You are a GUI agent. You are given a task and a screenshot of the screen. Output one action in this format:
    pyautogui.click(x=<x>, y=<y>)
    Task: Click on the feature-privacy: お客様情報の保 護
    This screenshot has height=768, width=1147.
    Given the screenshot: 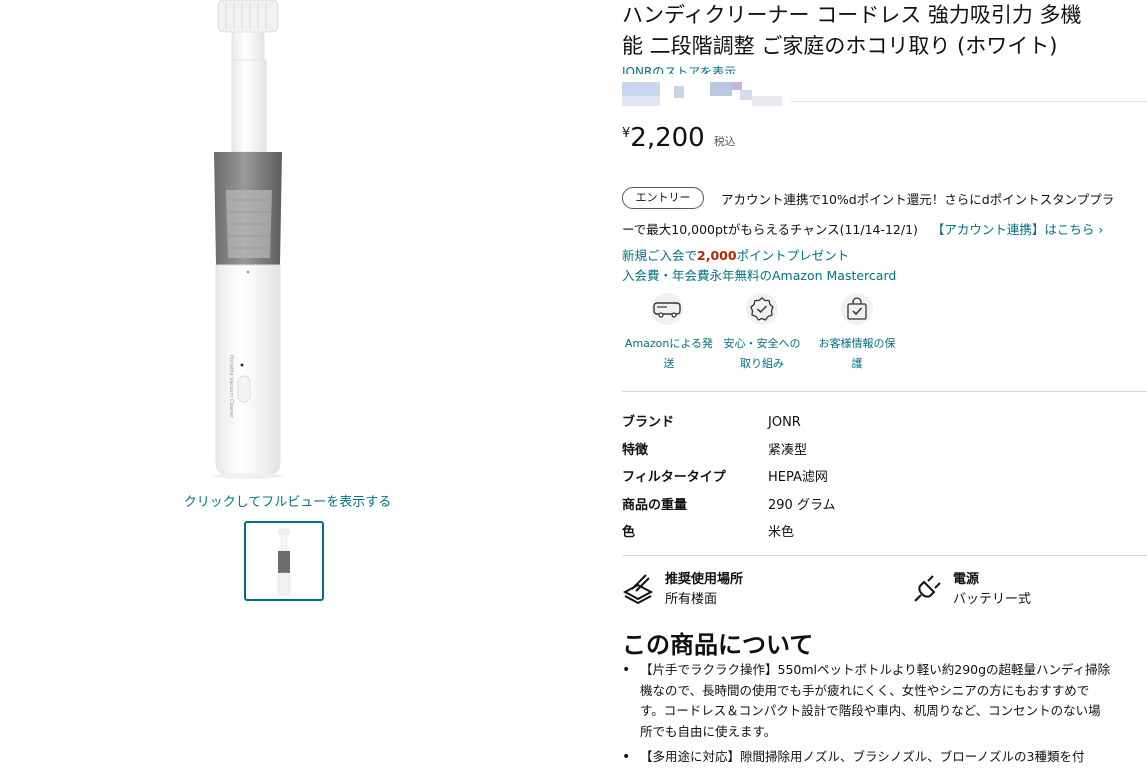 What is the action you would take?
    pyautogui.click(x=857, y=333)
    